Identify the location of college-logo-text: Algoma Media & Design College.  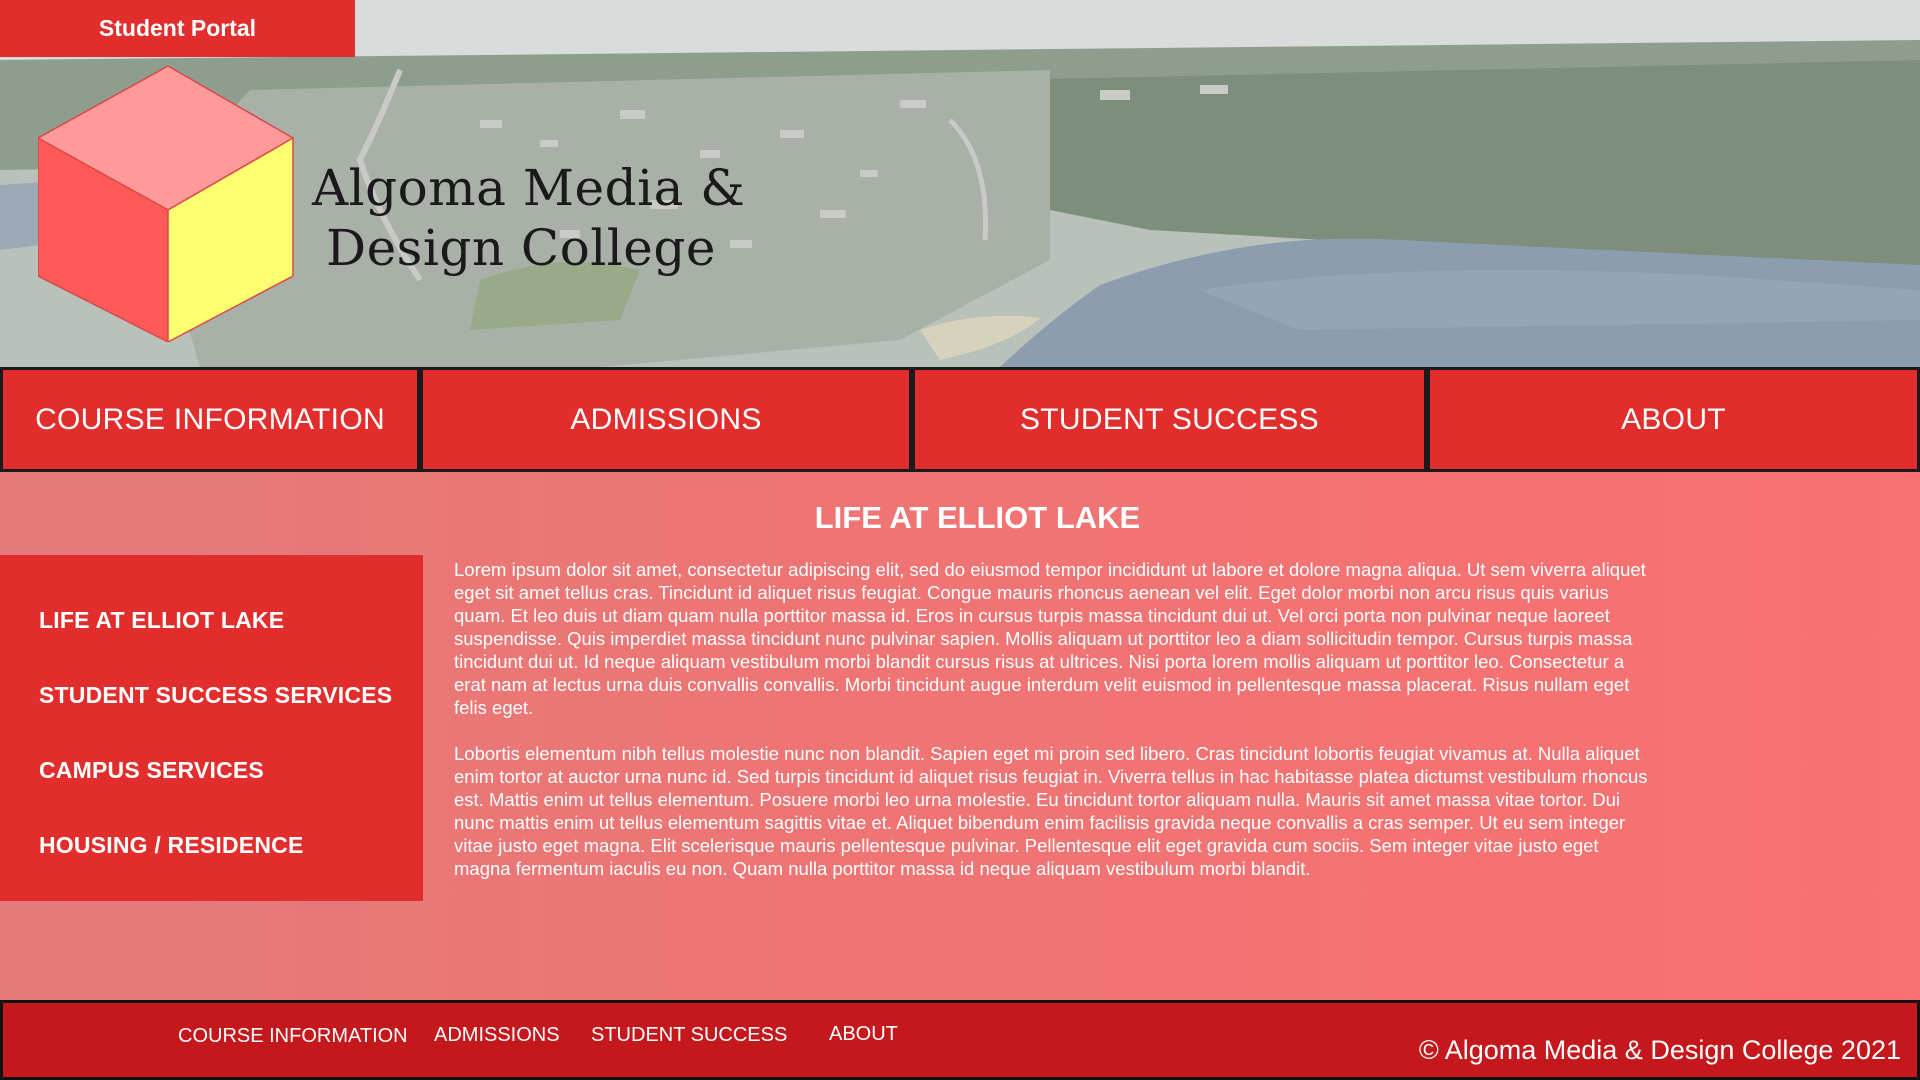
(528, 218).